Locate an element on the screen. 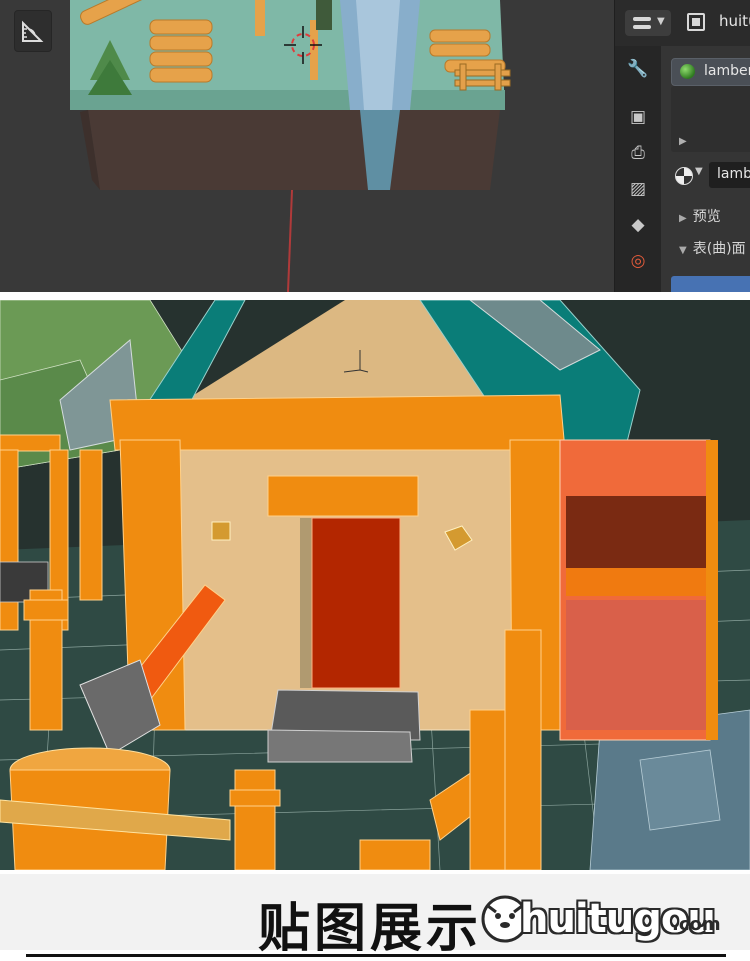 This screenshot has height=961, width=750. watermark-domain: .com is located at coordinates (696, 924).